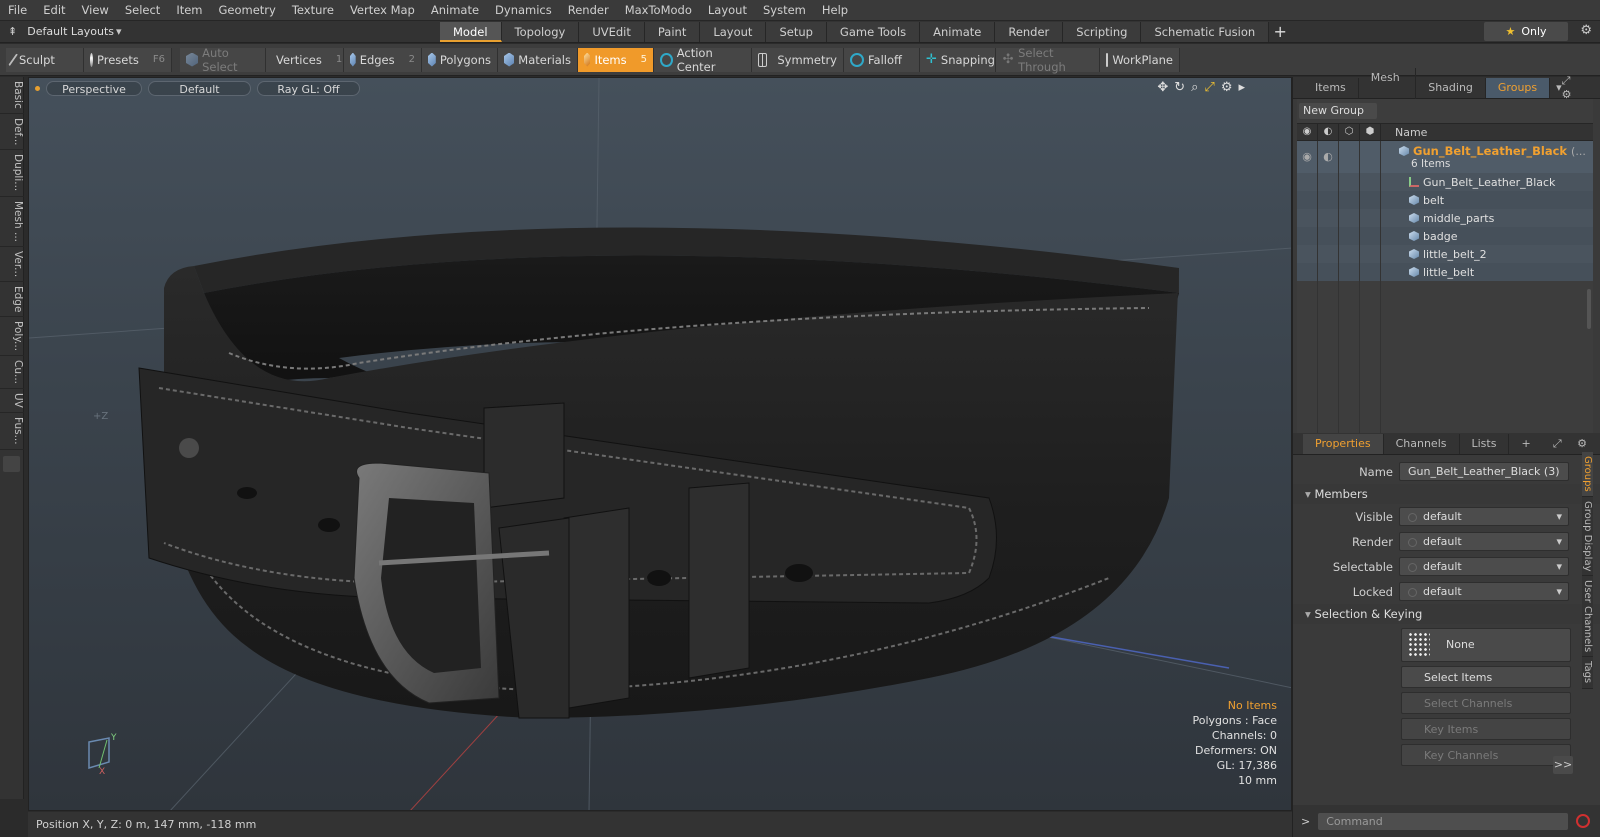  Describe the element at coordinates (305, 59) in the screenshot. I see `vertices-button: Vertices 1` at that location.